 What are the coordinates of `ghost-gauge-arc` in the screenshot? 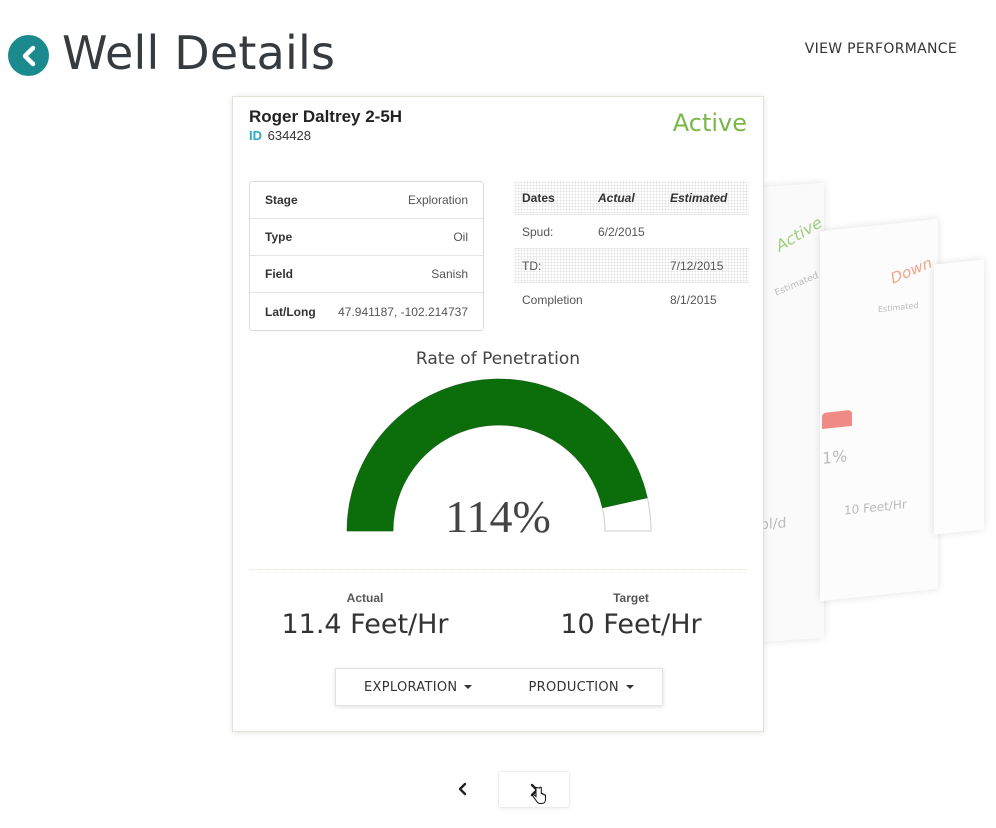 It's located at (837, 419).